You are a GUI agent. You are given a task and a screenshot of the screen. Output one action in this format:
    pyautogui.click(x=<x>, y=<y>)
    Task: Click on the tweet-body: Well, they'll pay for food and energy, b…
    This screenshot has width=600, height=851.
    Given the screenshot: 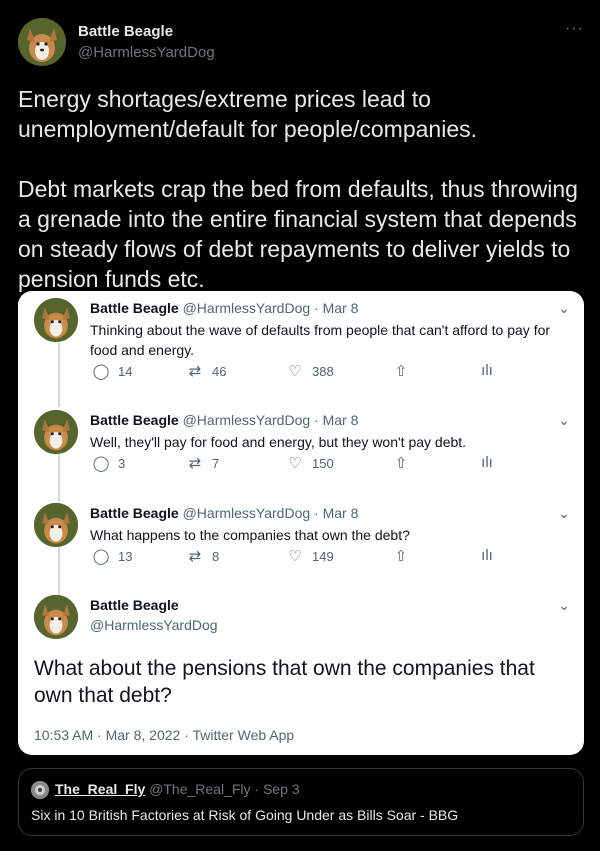 What is the action you would take?
    pyautogui.click(x=278, y=442)
    